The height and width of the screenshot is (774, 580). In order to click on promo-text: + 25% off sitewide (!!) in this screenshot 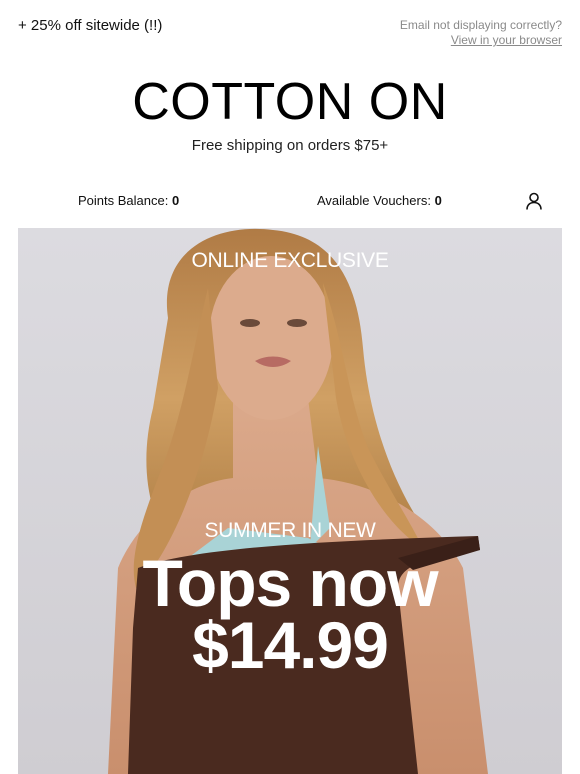, I will do `click(90, 25)`.